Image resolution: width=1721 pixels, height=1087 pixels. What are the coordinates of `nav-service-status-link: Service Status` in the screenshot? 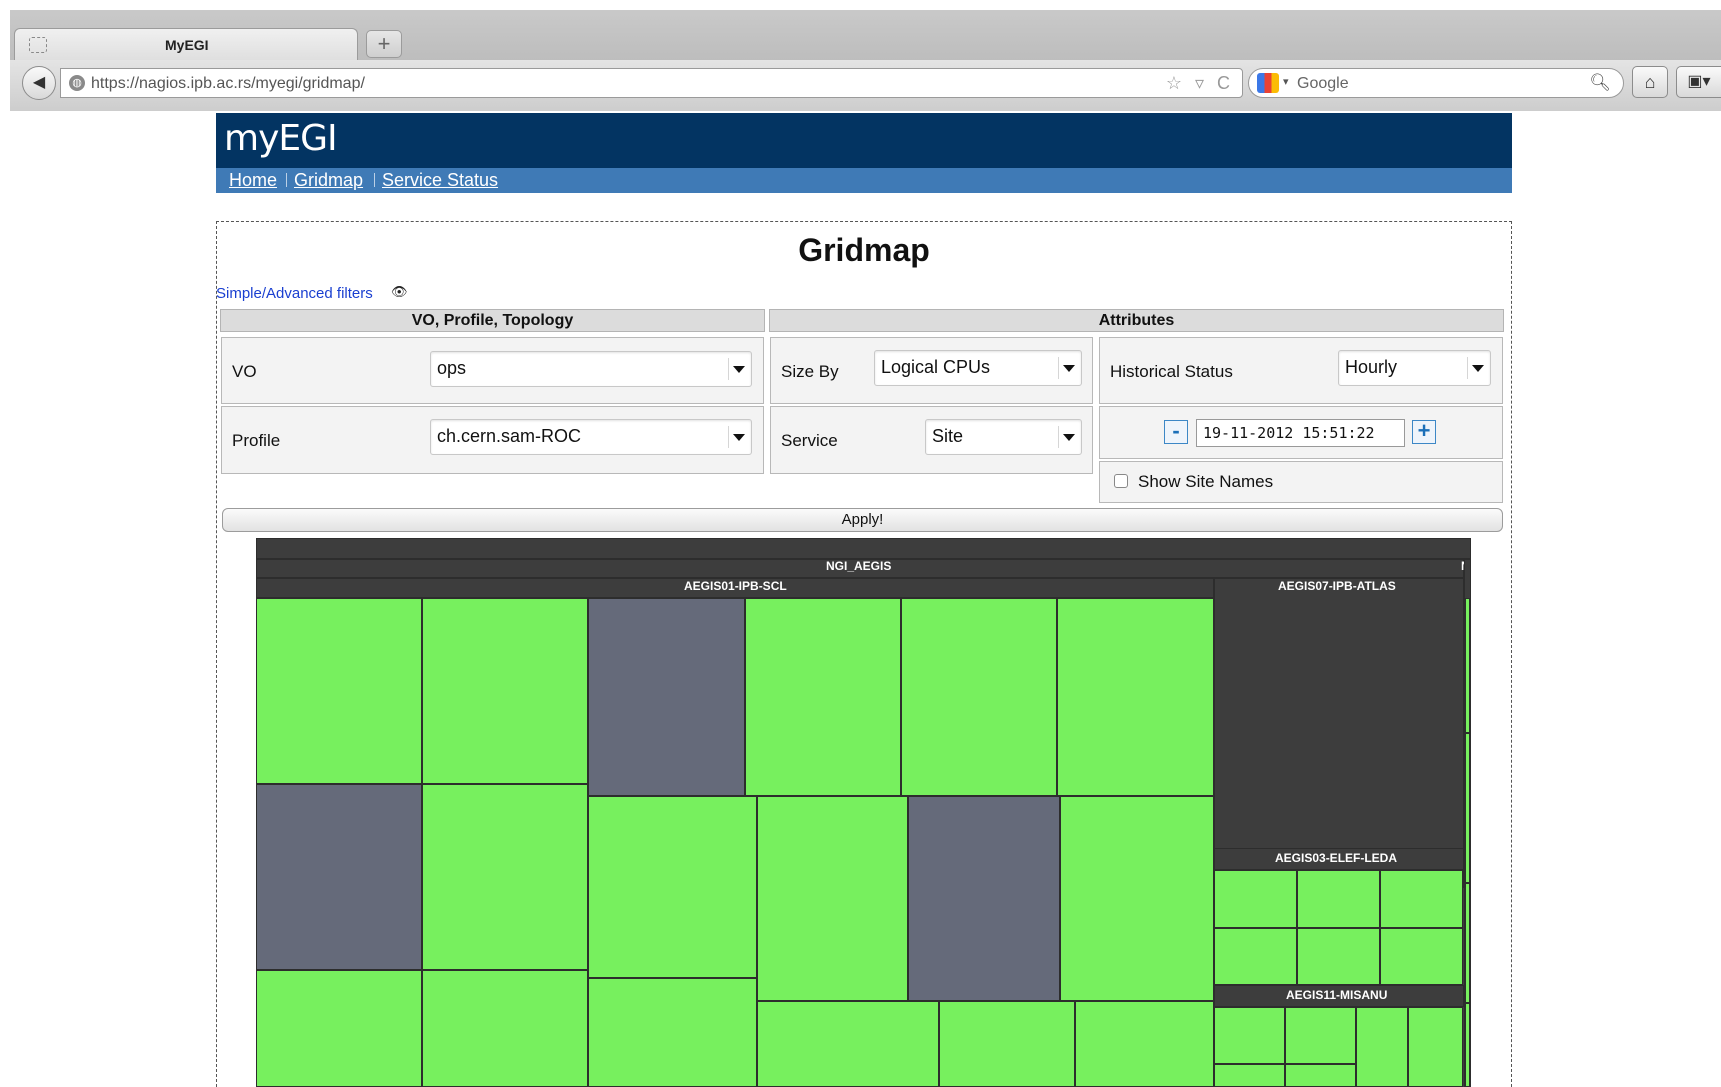 It's located at (440, 180).